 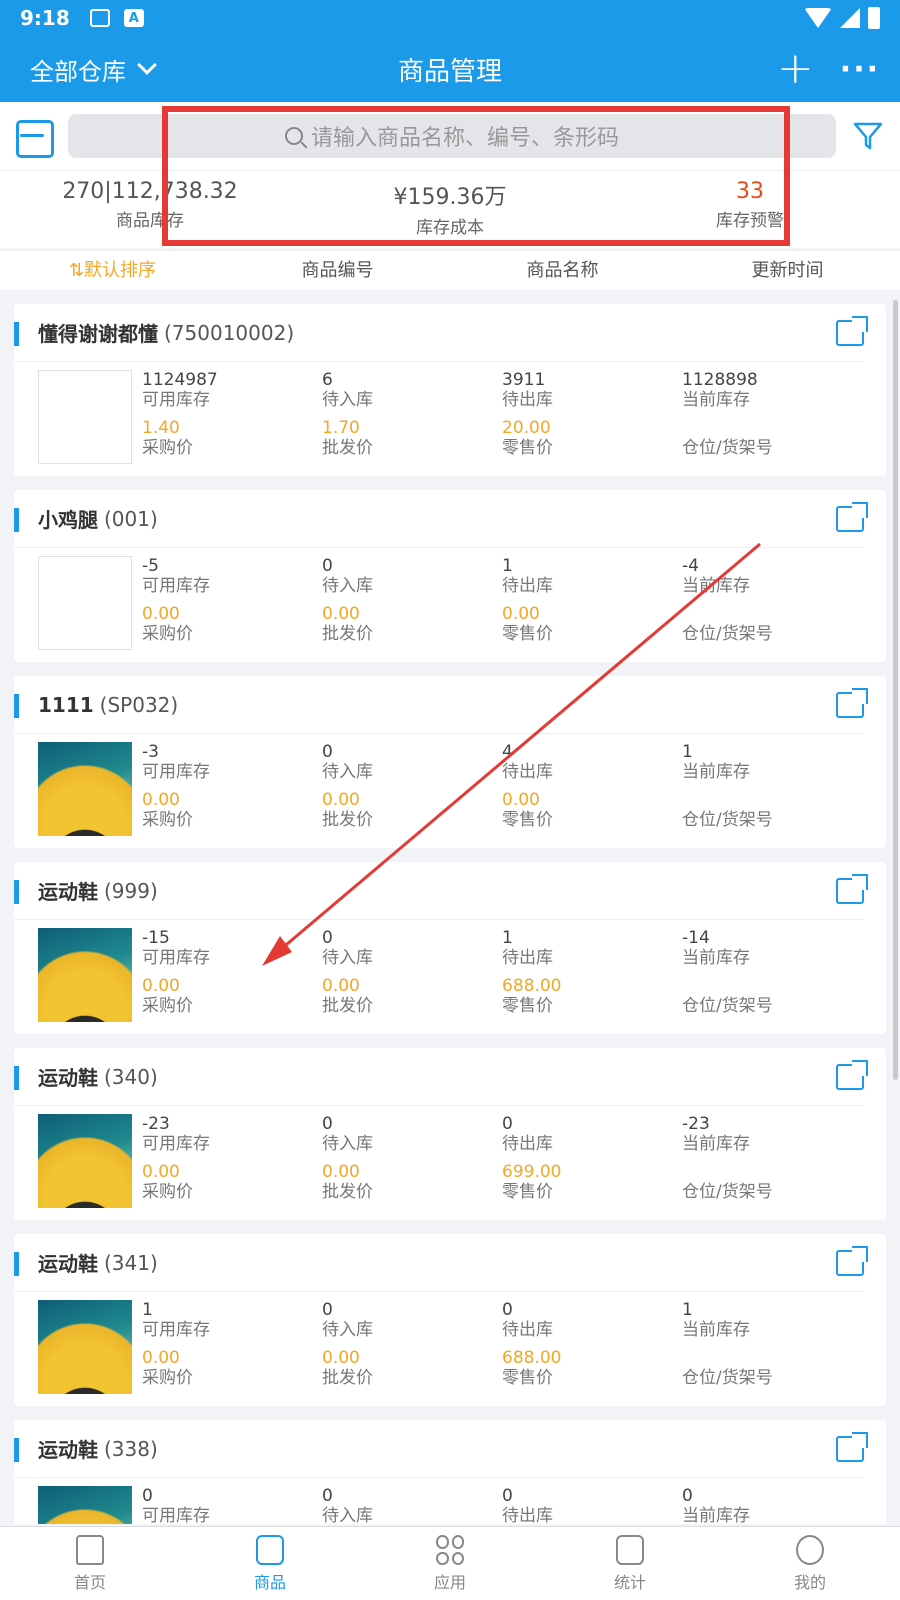 I want to click on more-icon: ···, so click(x=860, y=69).